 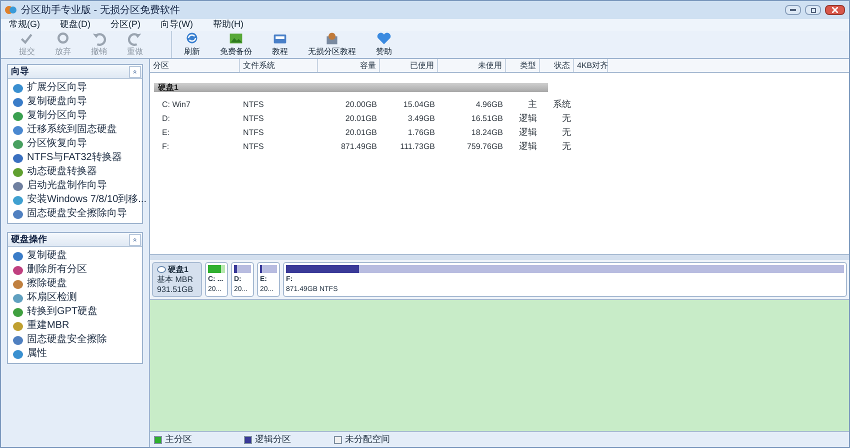 I want to click on panel-title: 硬盘操作, so click(x=29, y=239).